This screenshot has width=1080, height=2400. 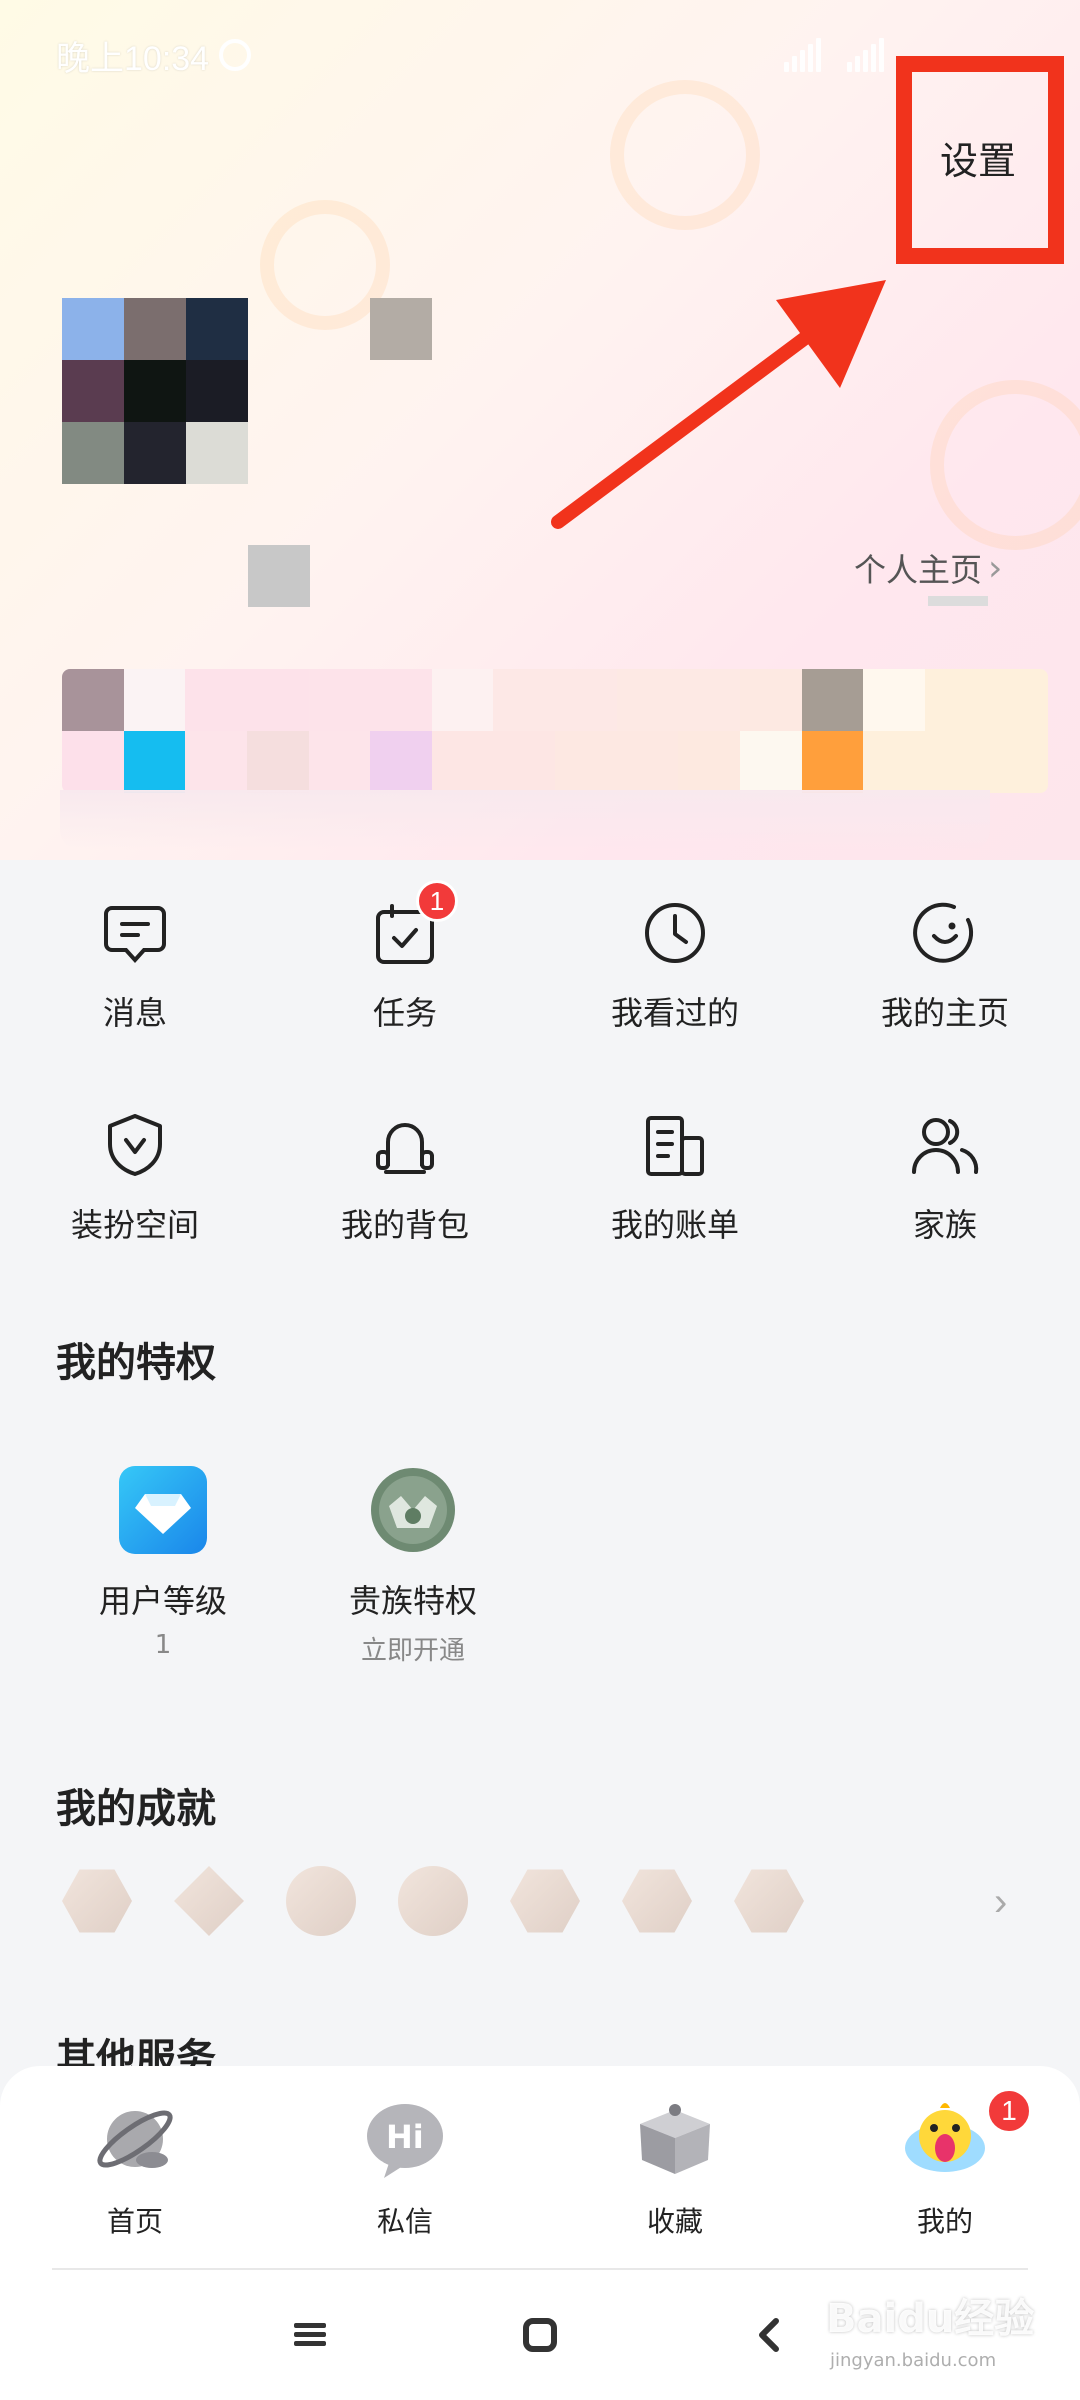 I want to click on bottom-navigation: 首页 Hi 私信 收藏 我的 1, so click(x=540, y=2171).